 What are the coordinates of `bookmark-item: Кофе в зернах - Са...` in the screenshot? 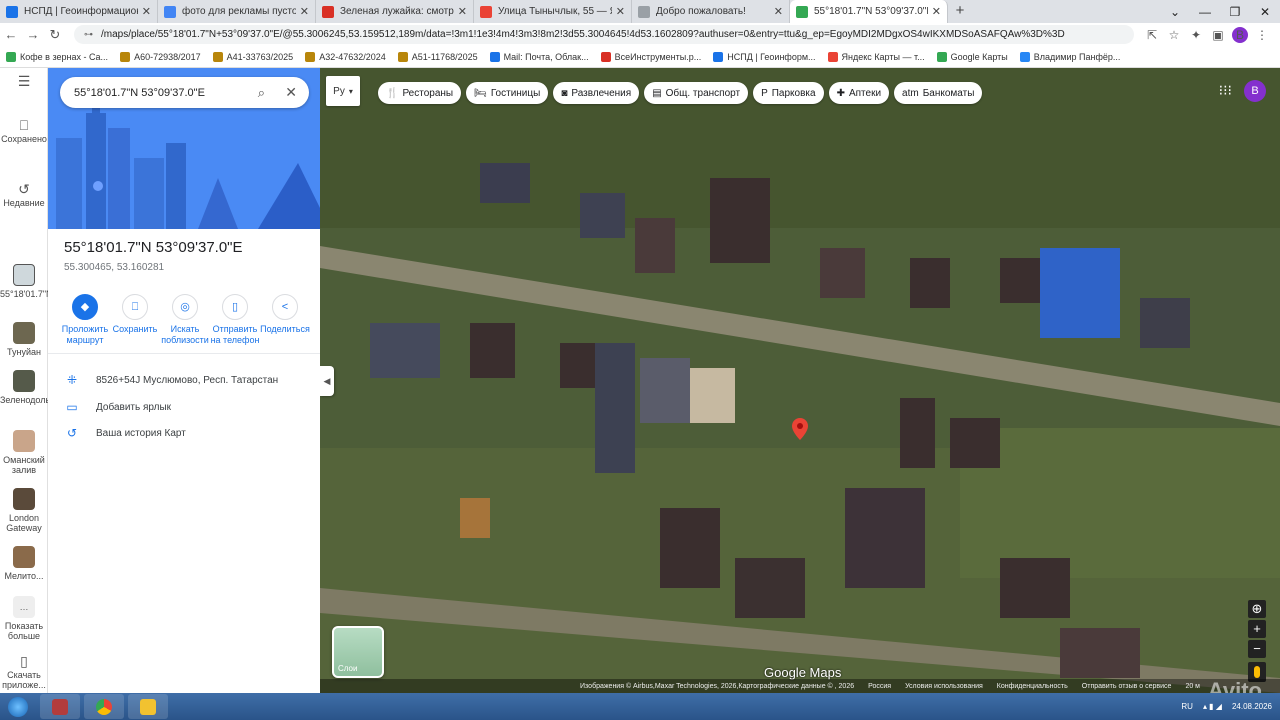 It's located at (57, 56).